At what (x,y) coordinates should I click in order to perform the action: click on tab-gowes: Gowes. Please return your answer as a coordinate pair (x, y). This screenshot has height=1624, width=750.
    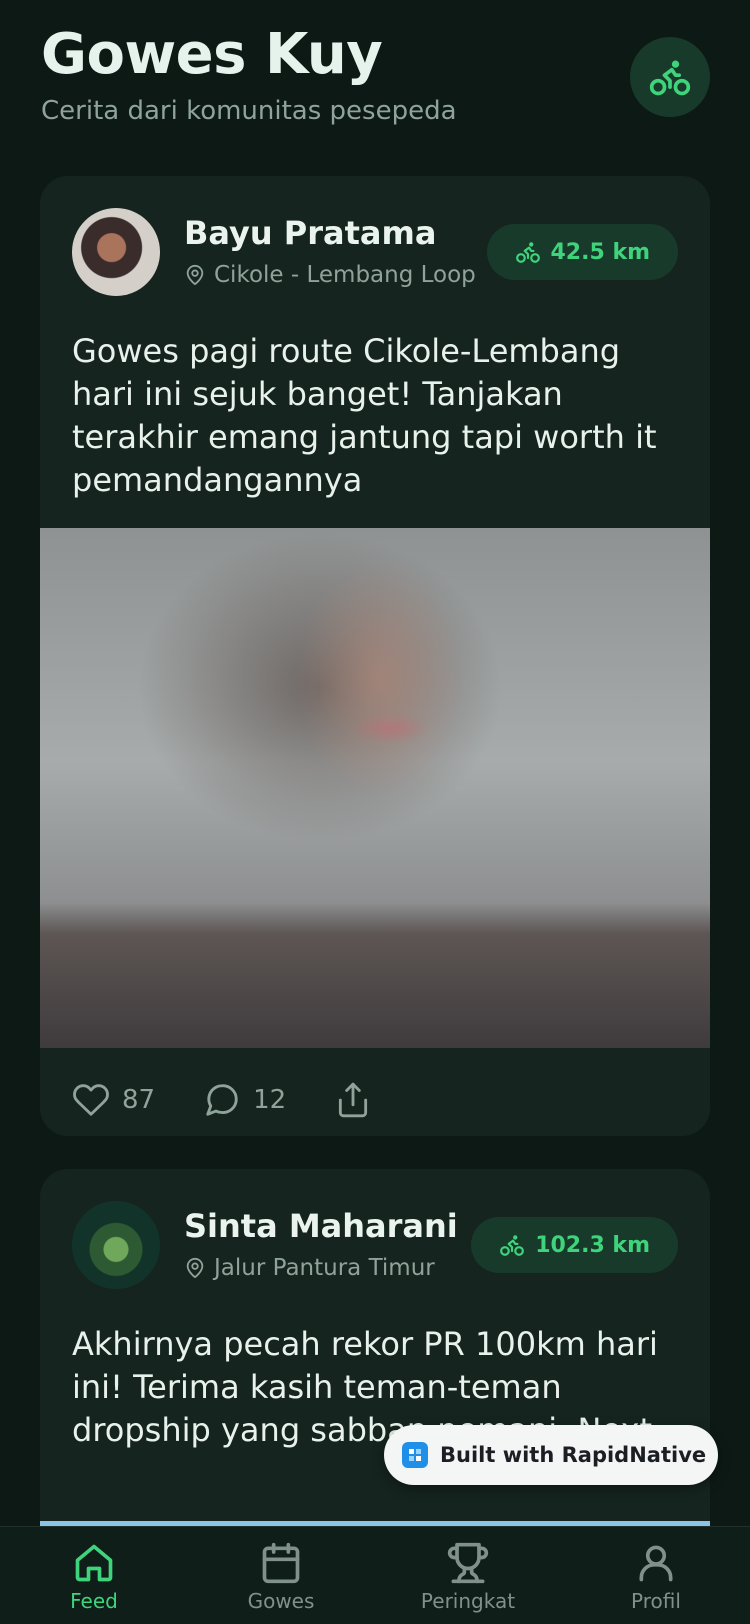
    Looking at the image, I should click on (281, 1577).